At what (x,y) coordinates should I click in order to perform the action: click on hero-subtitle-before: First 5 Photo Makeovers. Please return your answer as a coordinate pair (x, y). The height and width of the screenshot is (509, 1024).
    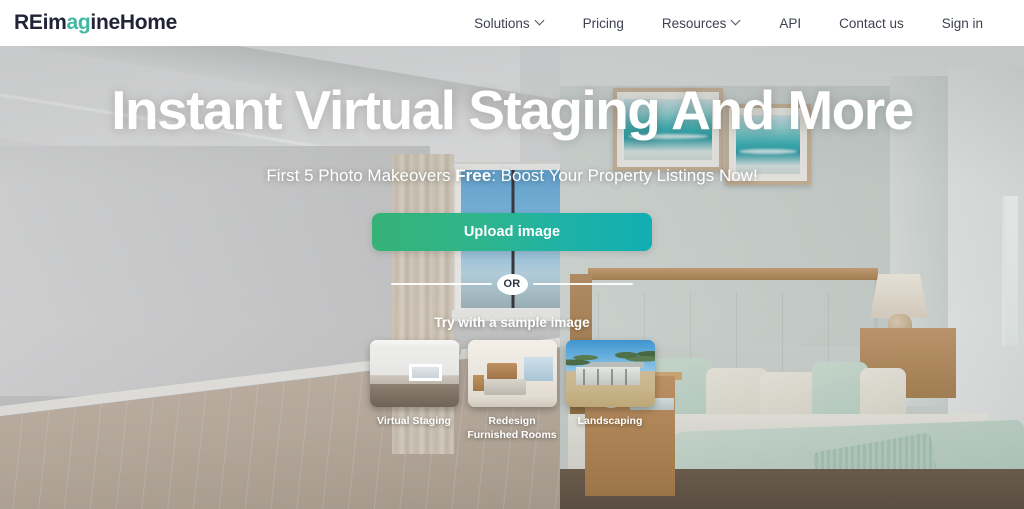
    Looking at the image, I should click on (361, 175).